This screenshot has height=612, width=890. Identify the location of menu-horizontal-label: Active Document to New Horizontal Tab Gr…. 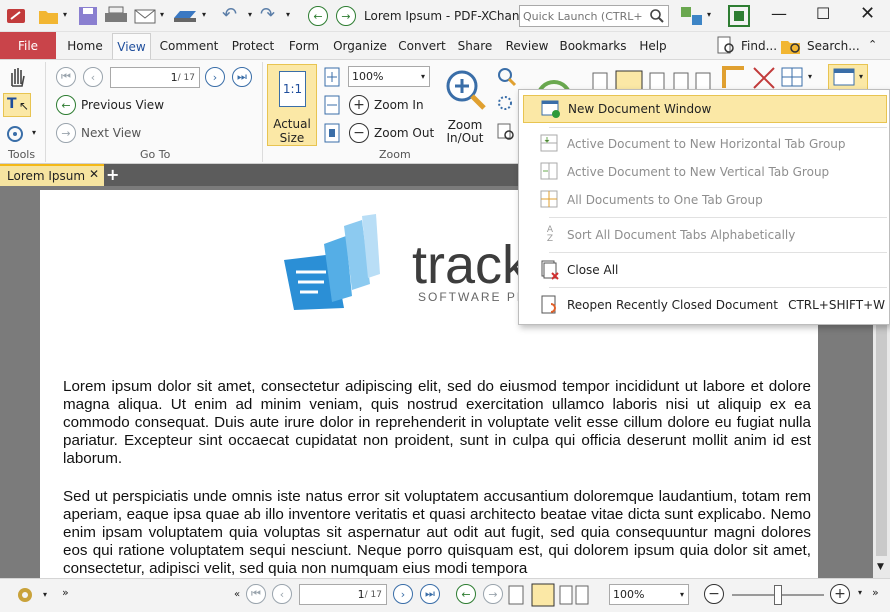
(706, 144).